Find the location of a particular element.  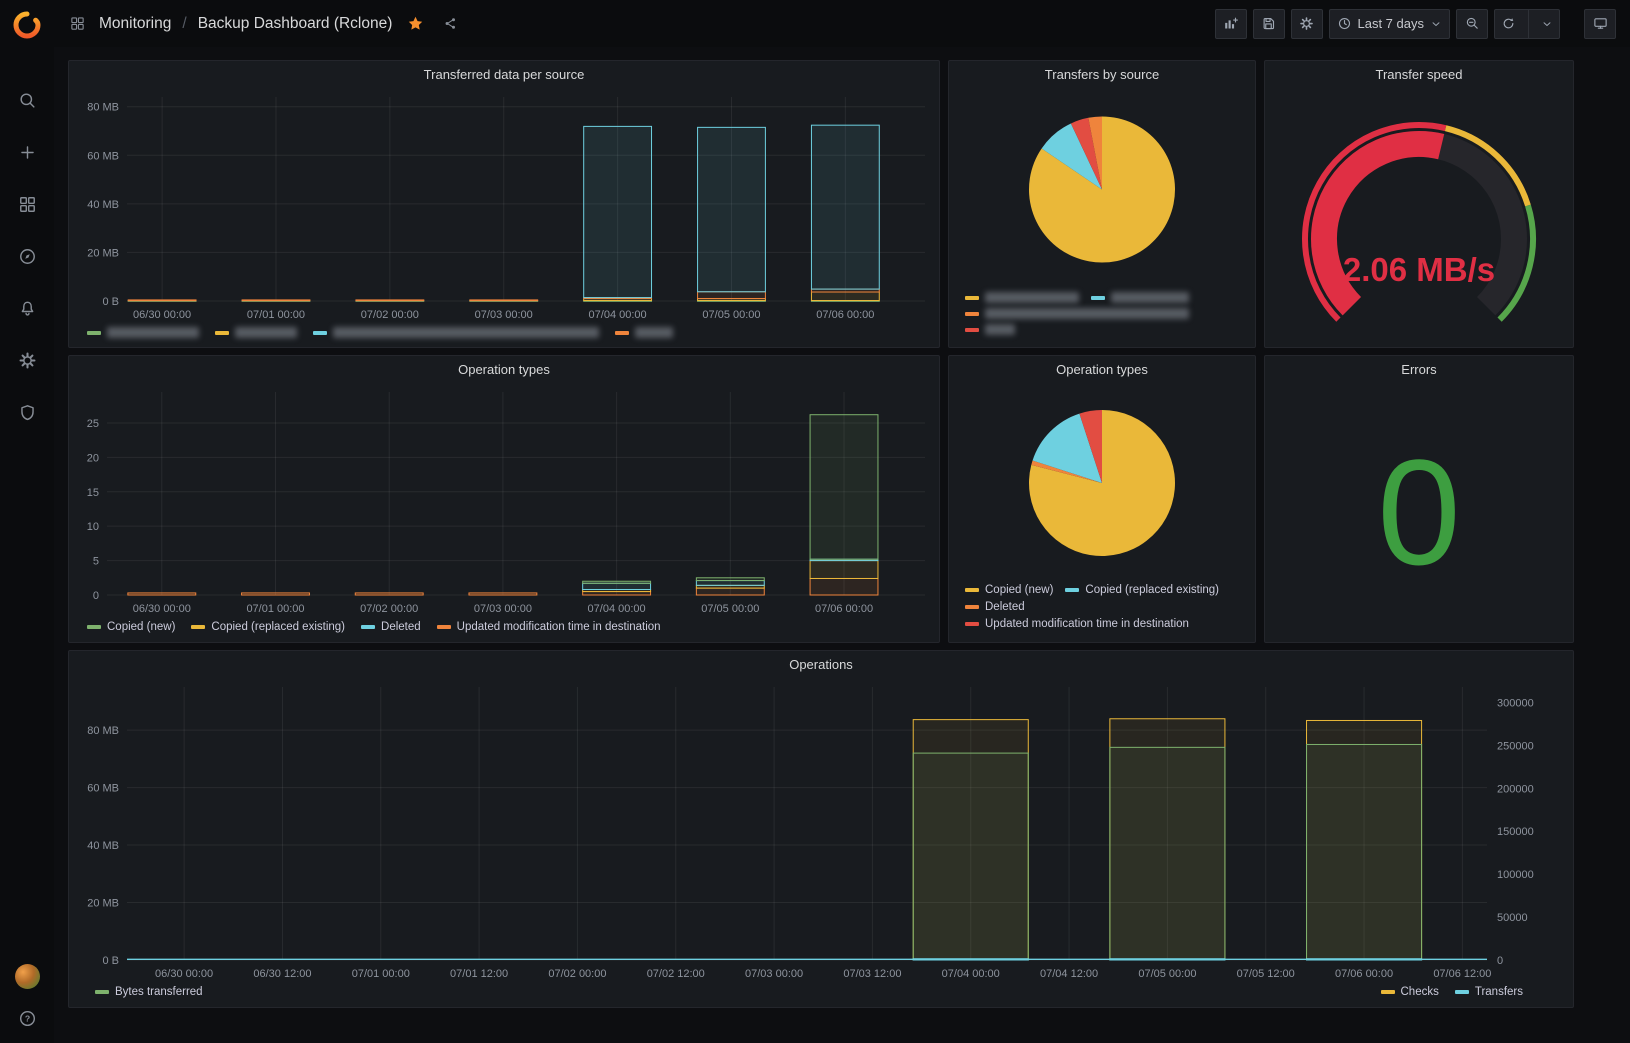

svg-text: 07/01 12:00 is located at coordinates (479, 974).